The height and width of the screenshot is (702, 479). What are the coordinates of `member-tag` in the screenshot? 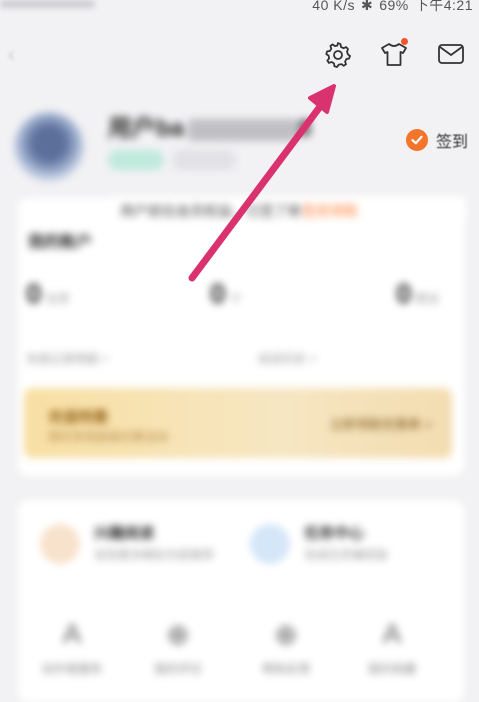 It's located at (136, 160).